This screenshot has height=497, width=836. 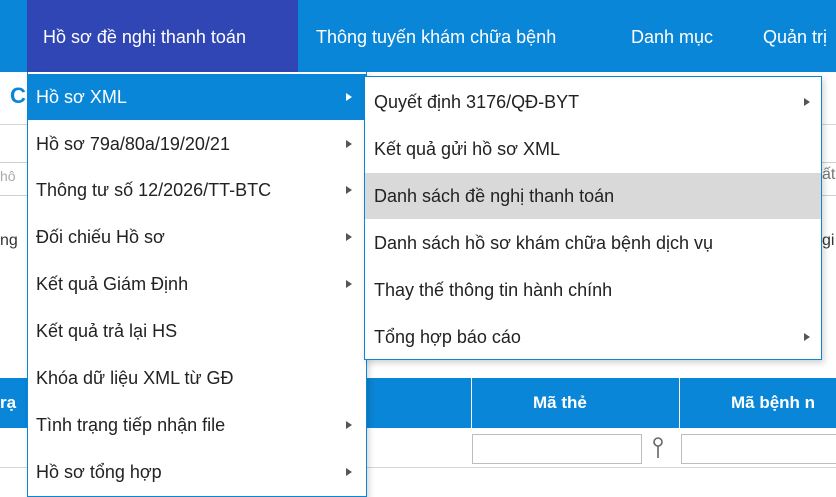 I want to click on menu-item-label: Tình trạng tiếp nhận file, so click(x=131, y=425).